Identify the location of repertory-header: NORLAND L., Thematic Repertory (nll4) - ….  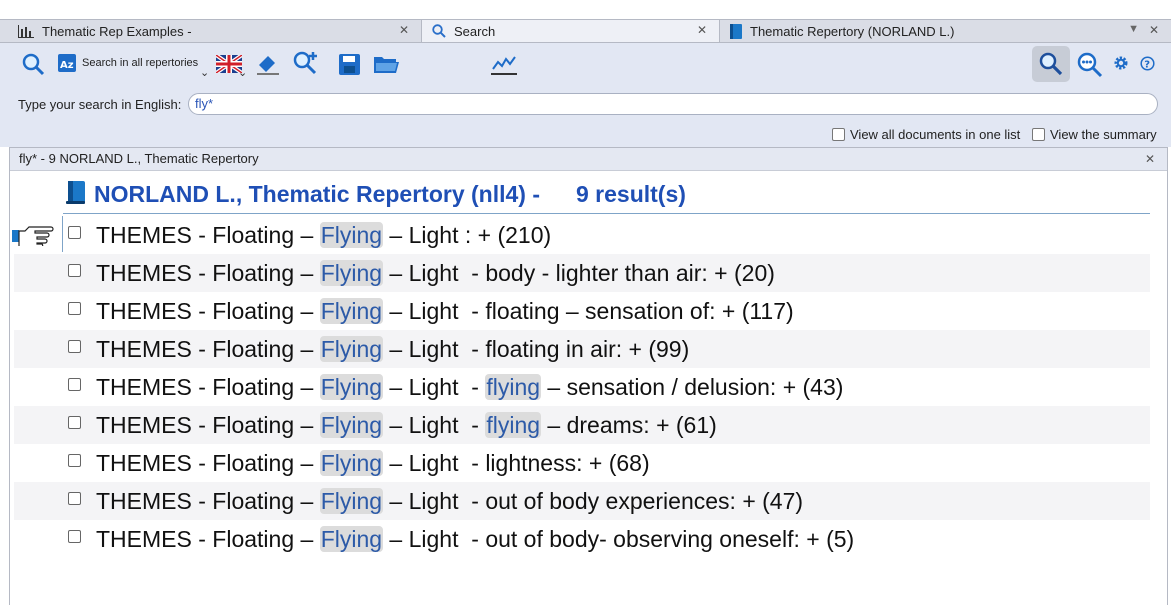
(376, 194).